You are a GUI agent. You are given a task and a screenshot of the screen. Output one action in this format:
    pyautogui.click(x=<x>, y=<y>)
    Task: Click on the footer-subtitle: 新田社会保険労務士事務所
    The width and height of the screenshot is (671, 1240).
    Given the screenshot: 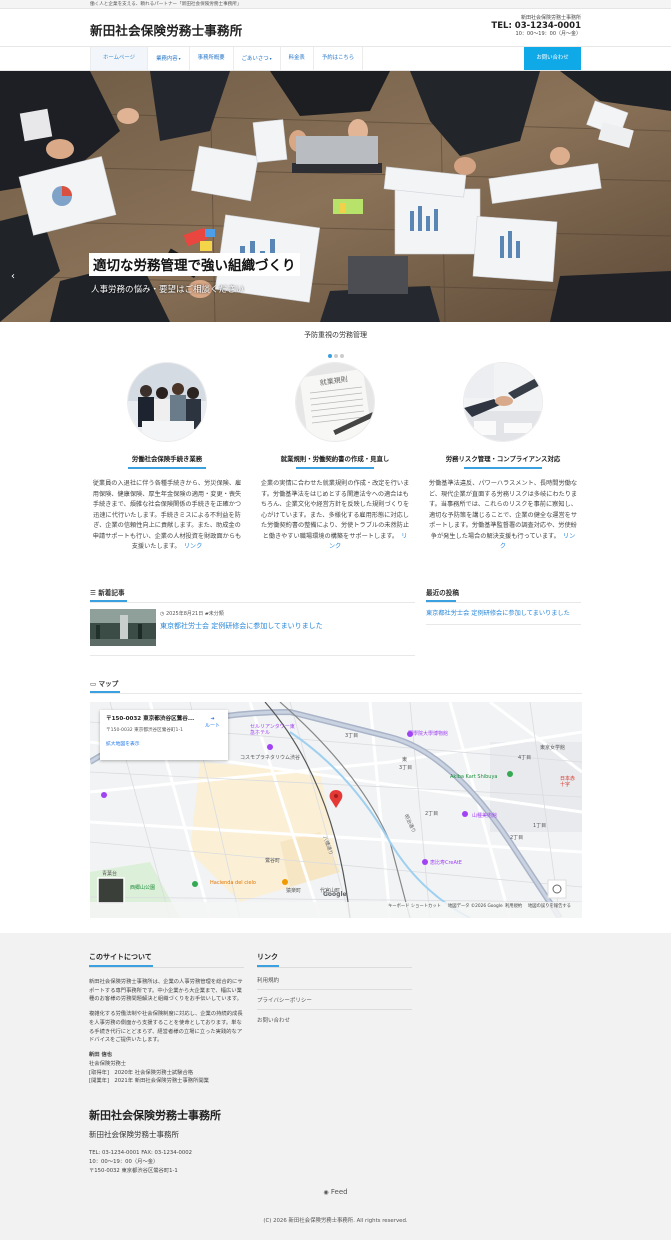 What is the action you would take?
    pyautogui.click(x=134, y=1134)
    